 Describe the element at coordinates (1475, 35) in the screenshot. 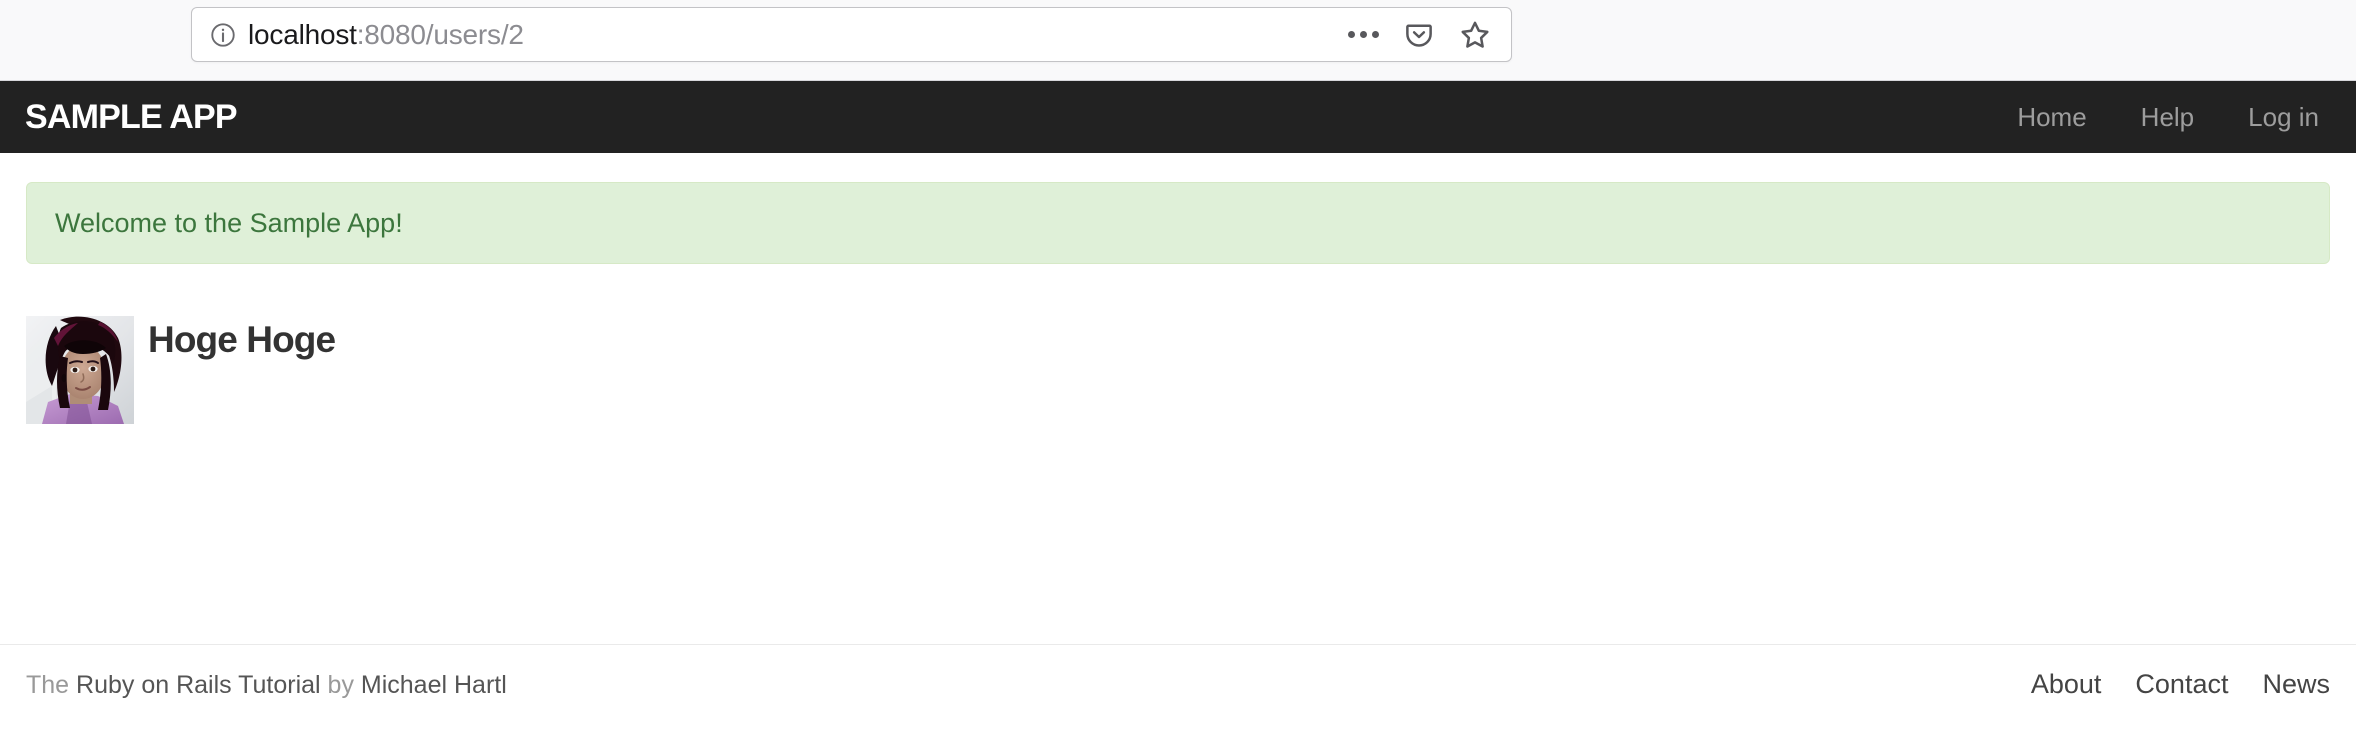

I see `bookmark-star-icon` at that location.